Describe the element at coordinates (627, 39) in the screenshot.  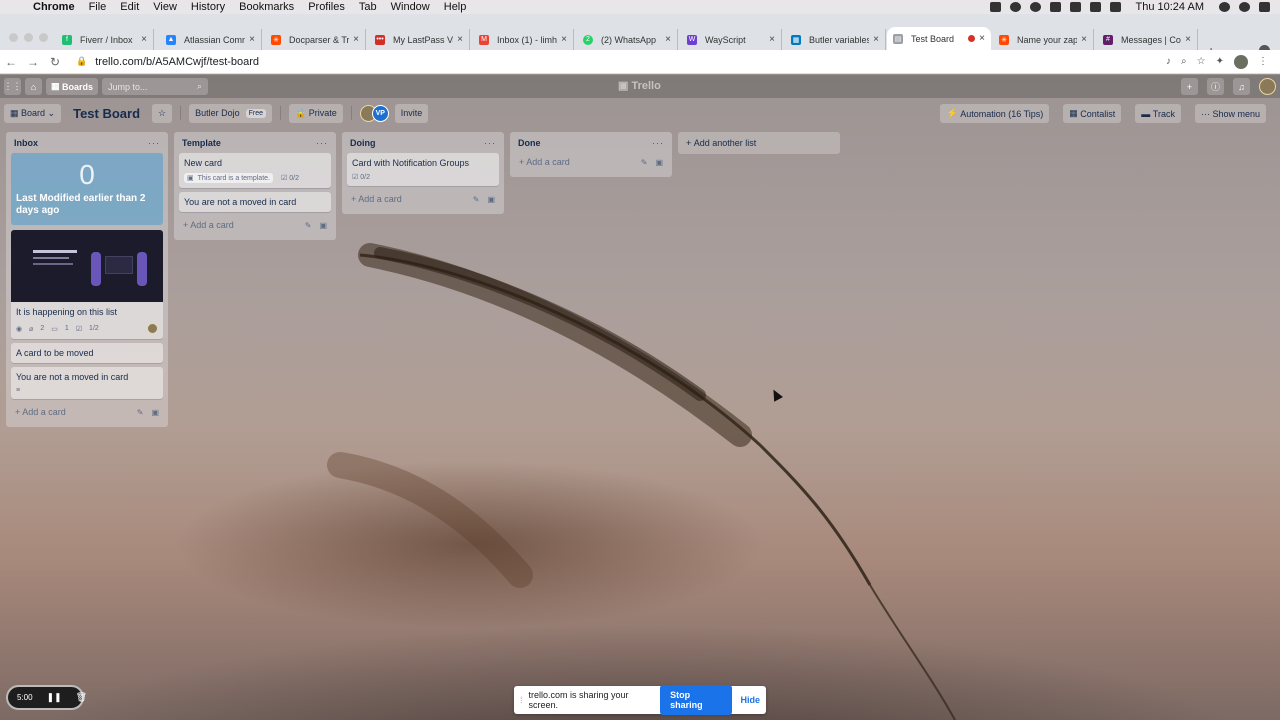
I see `tab-whatsapp: 2 (2) WhatsApp ×` at that location.